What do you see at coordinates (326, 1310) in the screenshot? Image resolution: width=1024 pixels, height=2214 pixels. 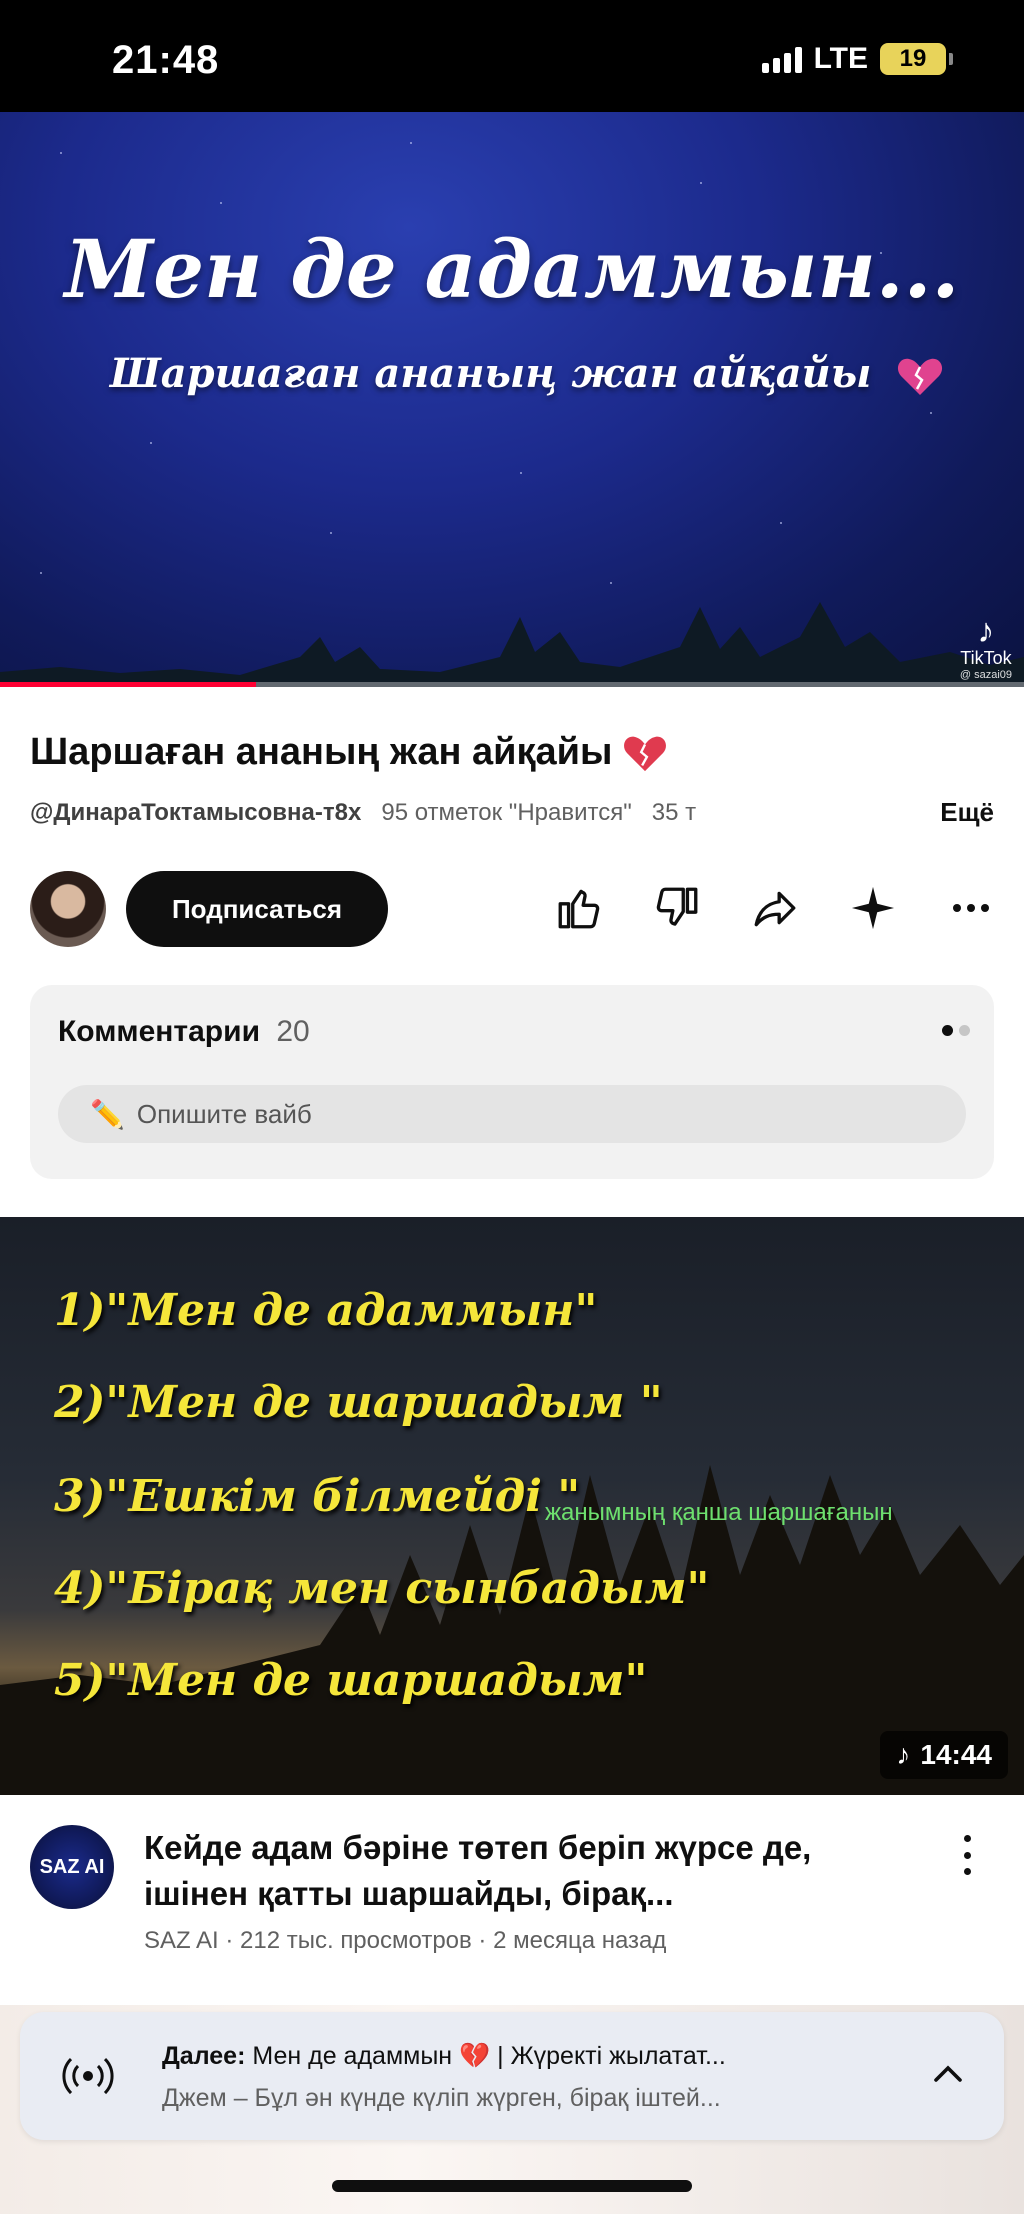 I see `lyric-line-1: 1)"Мен де адаммын"` at bounding box center [326, 1310].